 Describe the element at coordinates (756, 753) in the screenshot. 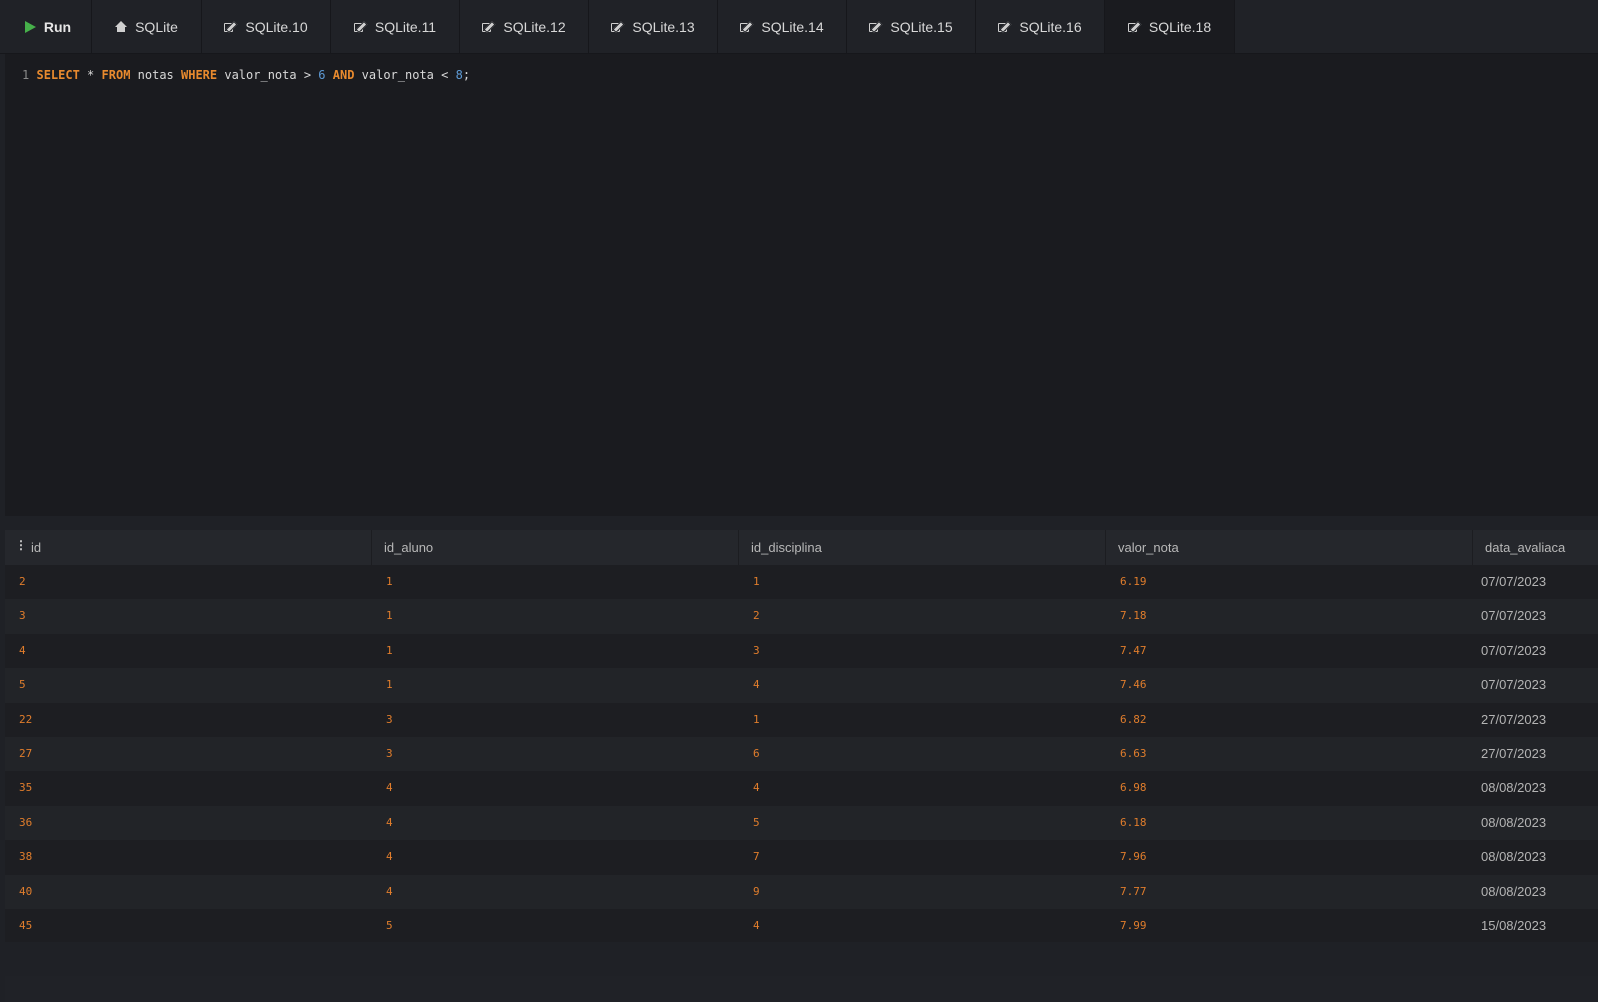

I see `cell-id-disciplina: 6` at that location.